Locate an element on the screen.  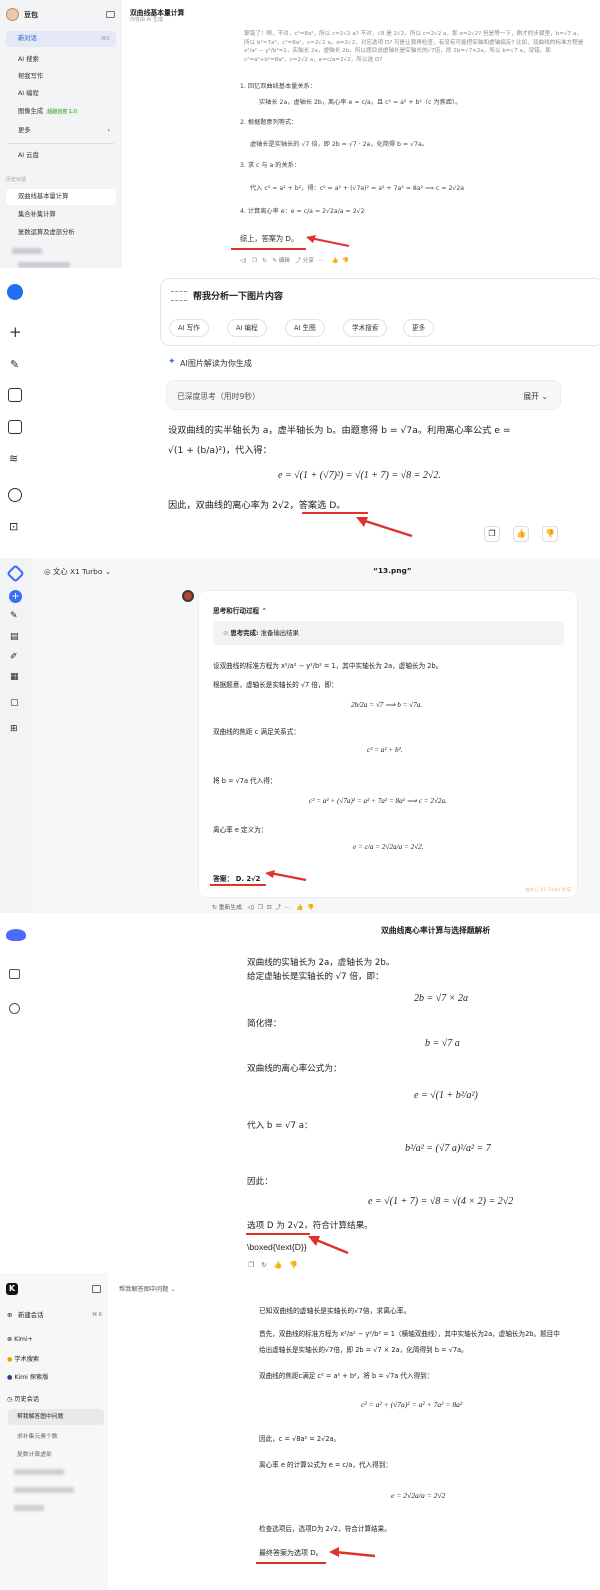
blurred-history is located at coordinates (29, 1508).